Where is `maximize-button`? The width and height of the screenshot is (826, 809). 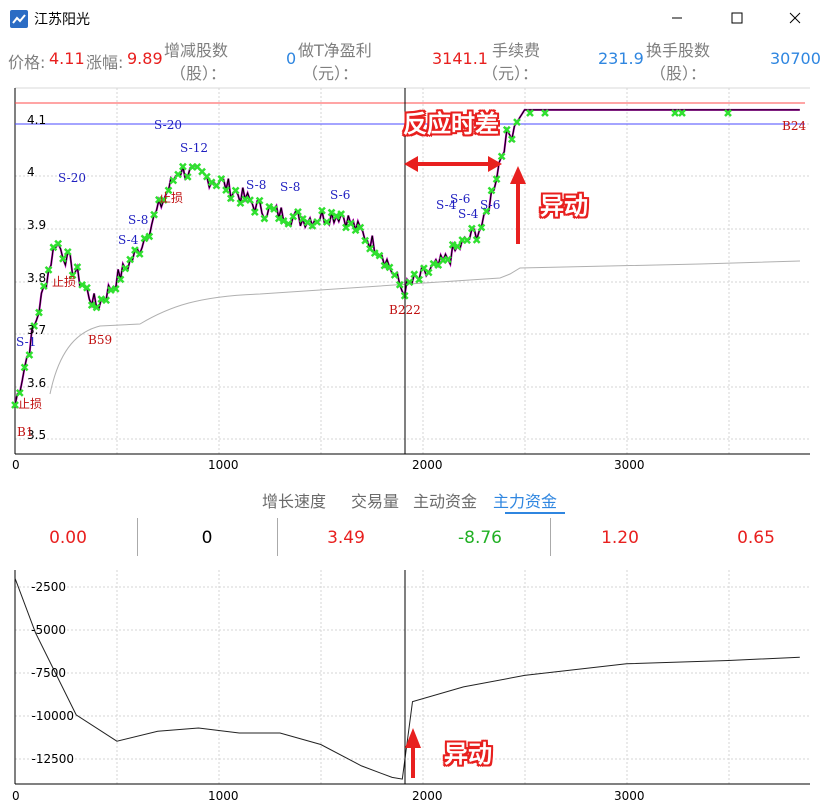 maximize-button is located at coordinates (737, 18).